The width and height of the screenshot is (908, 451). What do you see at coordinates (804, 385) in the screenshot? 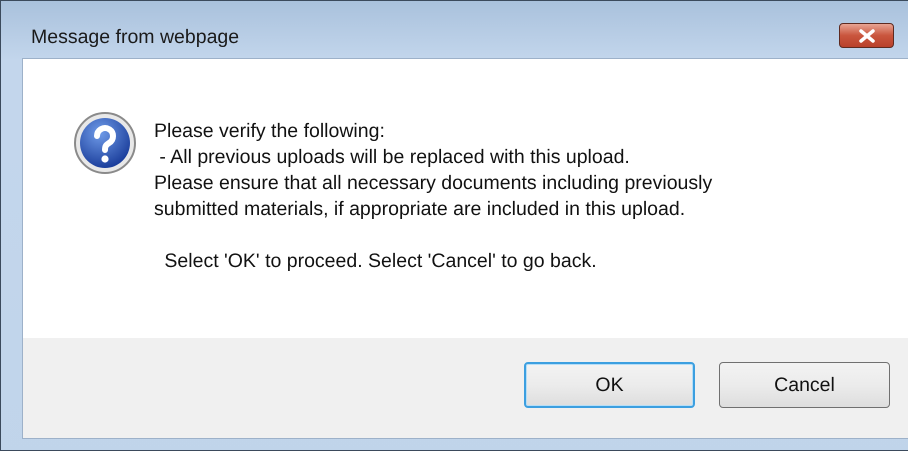
I see `cancel-button: Cancel` at bounding box center [804, 385].